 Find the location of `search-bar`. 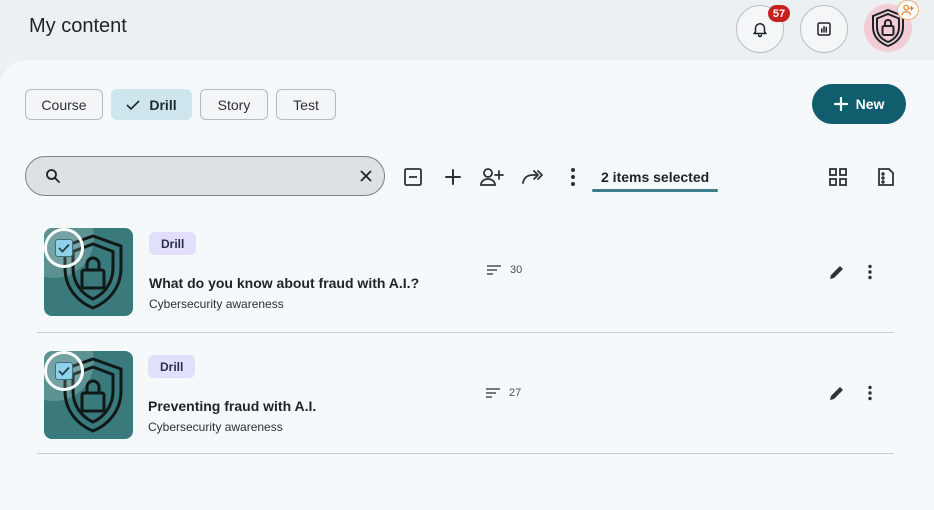

search-bar is located at coordinates (205, 176).